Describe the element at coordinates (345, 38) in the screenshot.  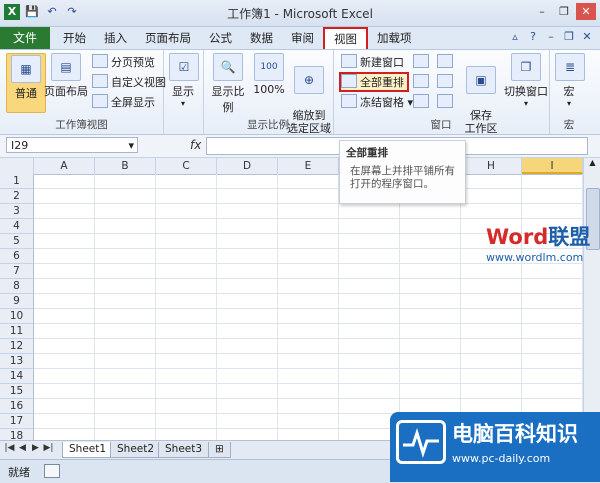
I see `tab-view: 视图` at that location.